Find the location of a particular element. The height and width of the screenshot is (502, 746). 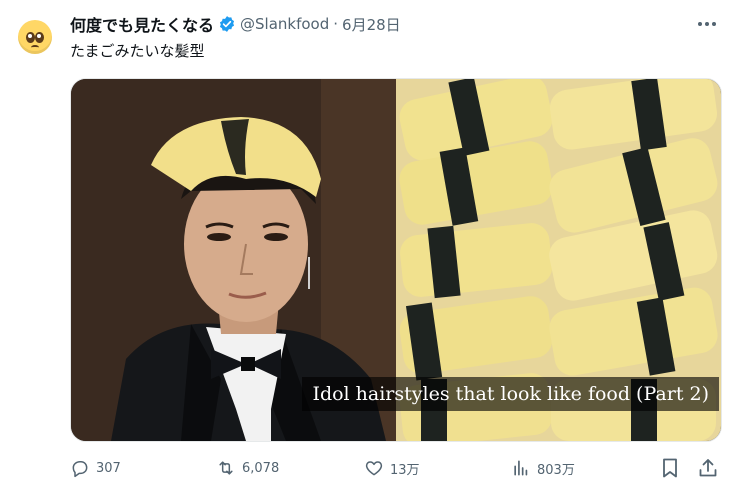

avatar-eye-right is located at coordinates (39, 37).